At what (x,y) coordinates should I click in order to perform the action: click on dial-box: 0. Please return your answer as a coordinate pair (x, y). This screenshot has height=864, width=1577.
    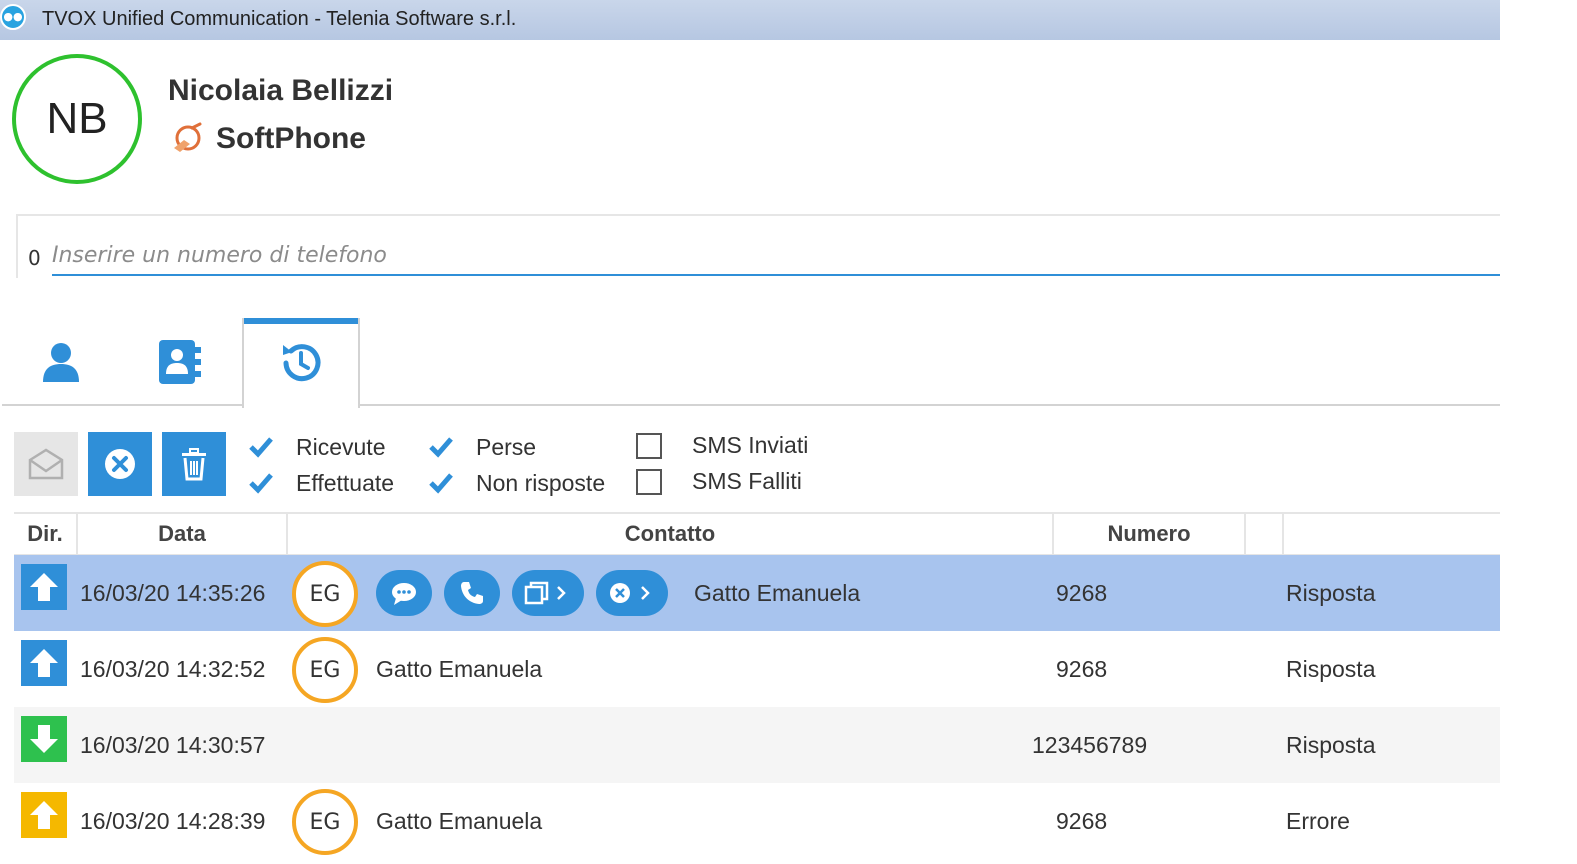
    Looking at the image, I should click on (758, 246).